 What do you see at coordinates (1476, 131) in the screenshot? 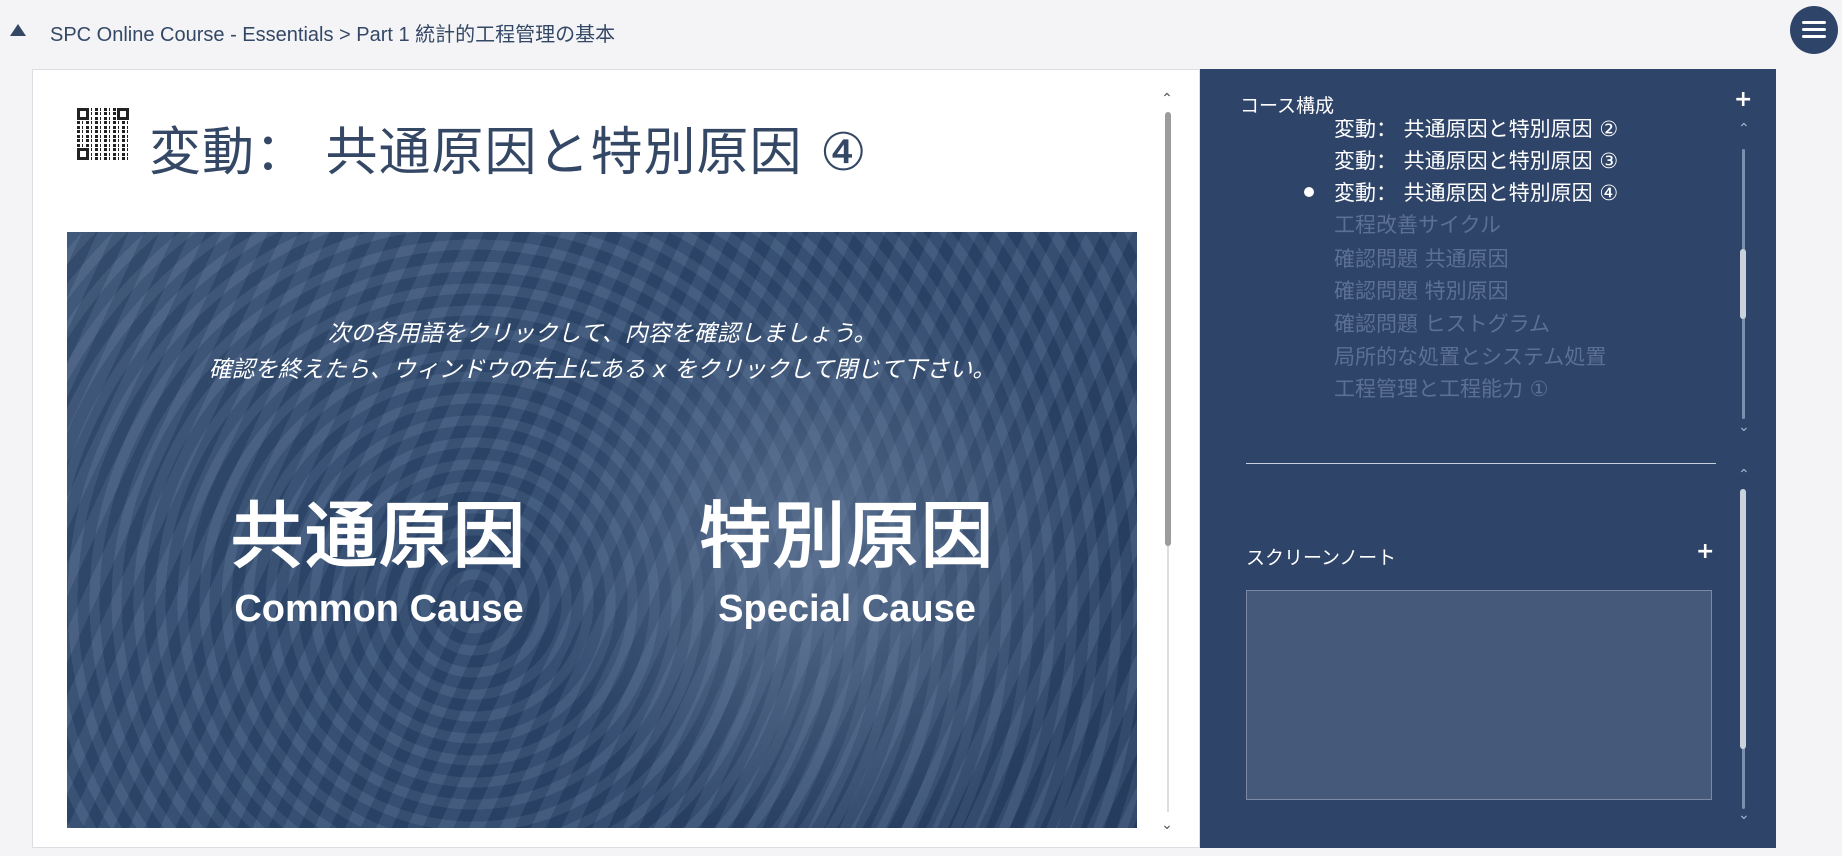
I see `course-item: 変動： 共通原因と特別原因 ②` at bounding box center [1476, 131].